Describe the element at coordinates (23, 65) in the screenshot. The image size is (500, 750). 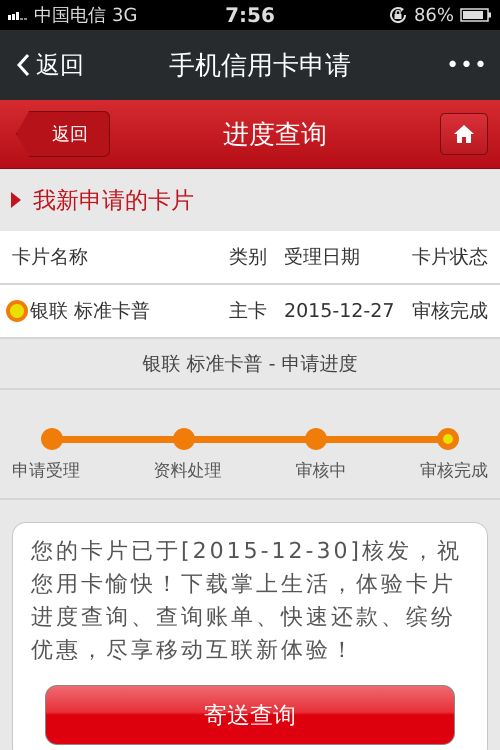
I see `chevron-left-icon` at that location.